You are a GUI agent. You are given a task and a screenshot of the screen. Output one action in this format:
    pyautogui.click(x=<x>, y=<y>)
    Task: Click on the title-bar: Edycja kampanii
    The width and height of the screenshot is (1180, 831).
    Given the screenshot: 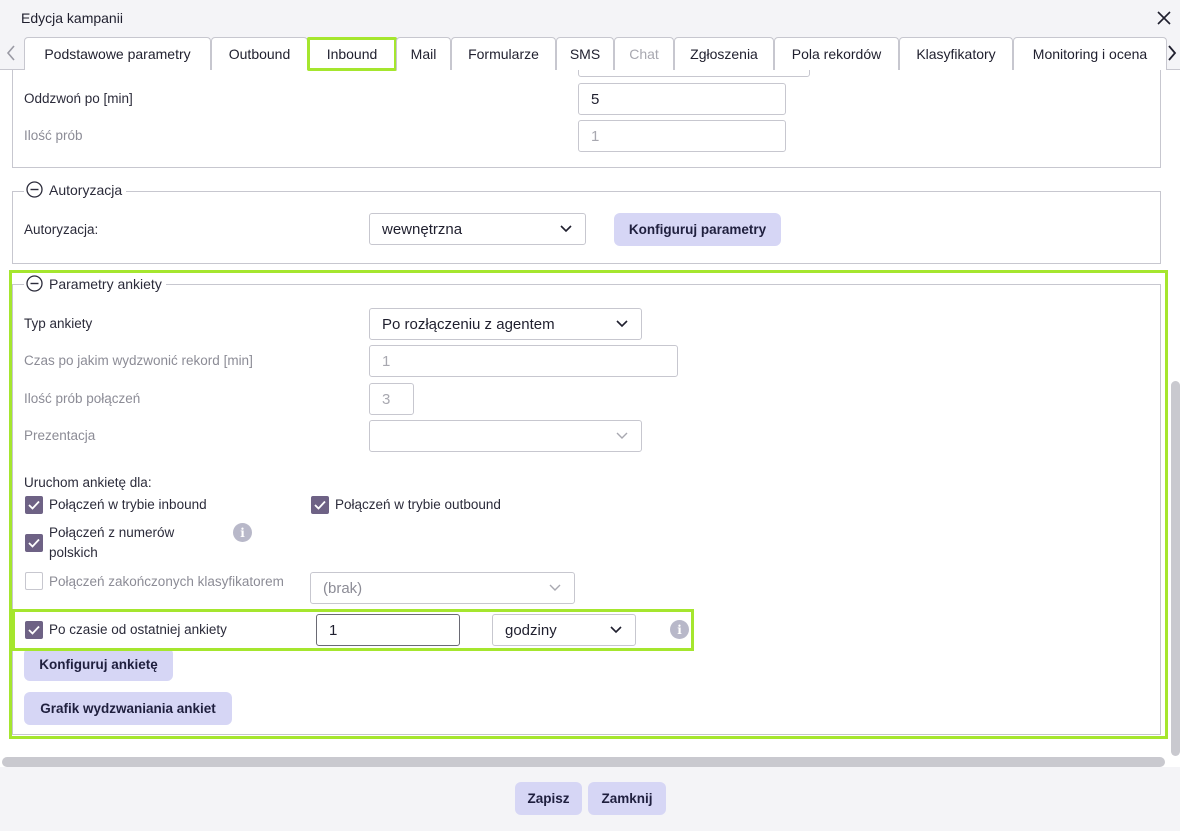 What is the action you would take?
    pyautogui.click(x=590, y=18)
    